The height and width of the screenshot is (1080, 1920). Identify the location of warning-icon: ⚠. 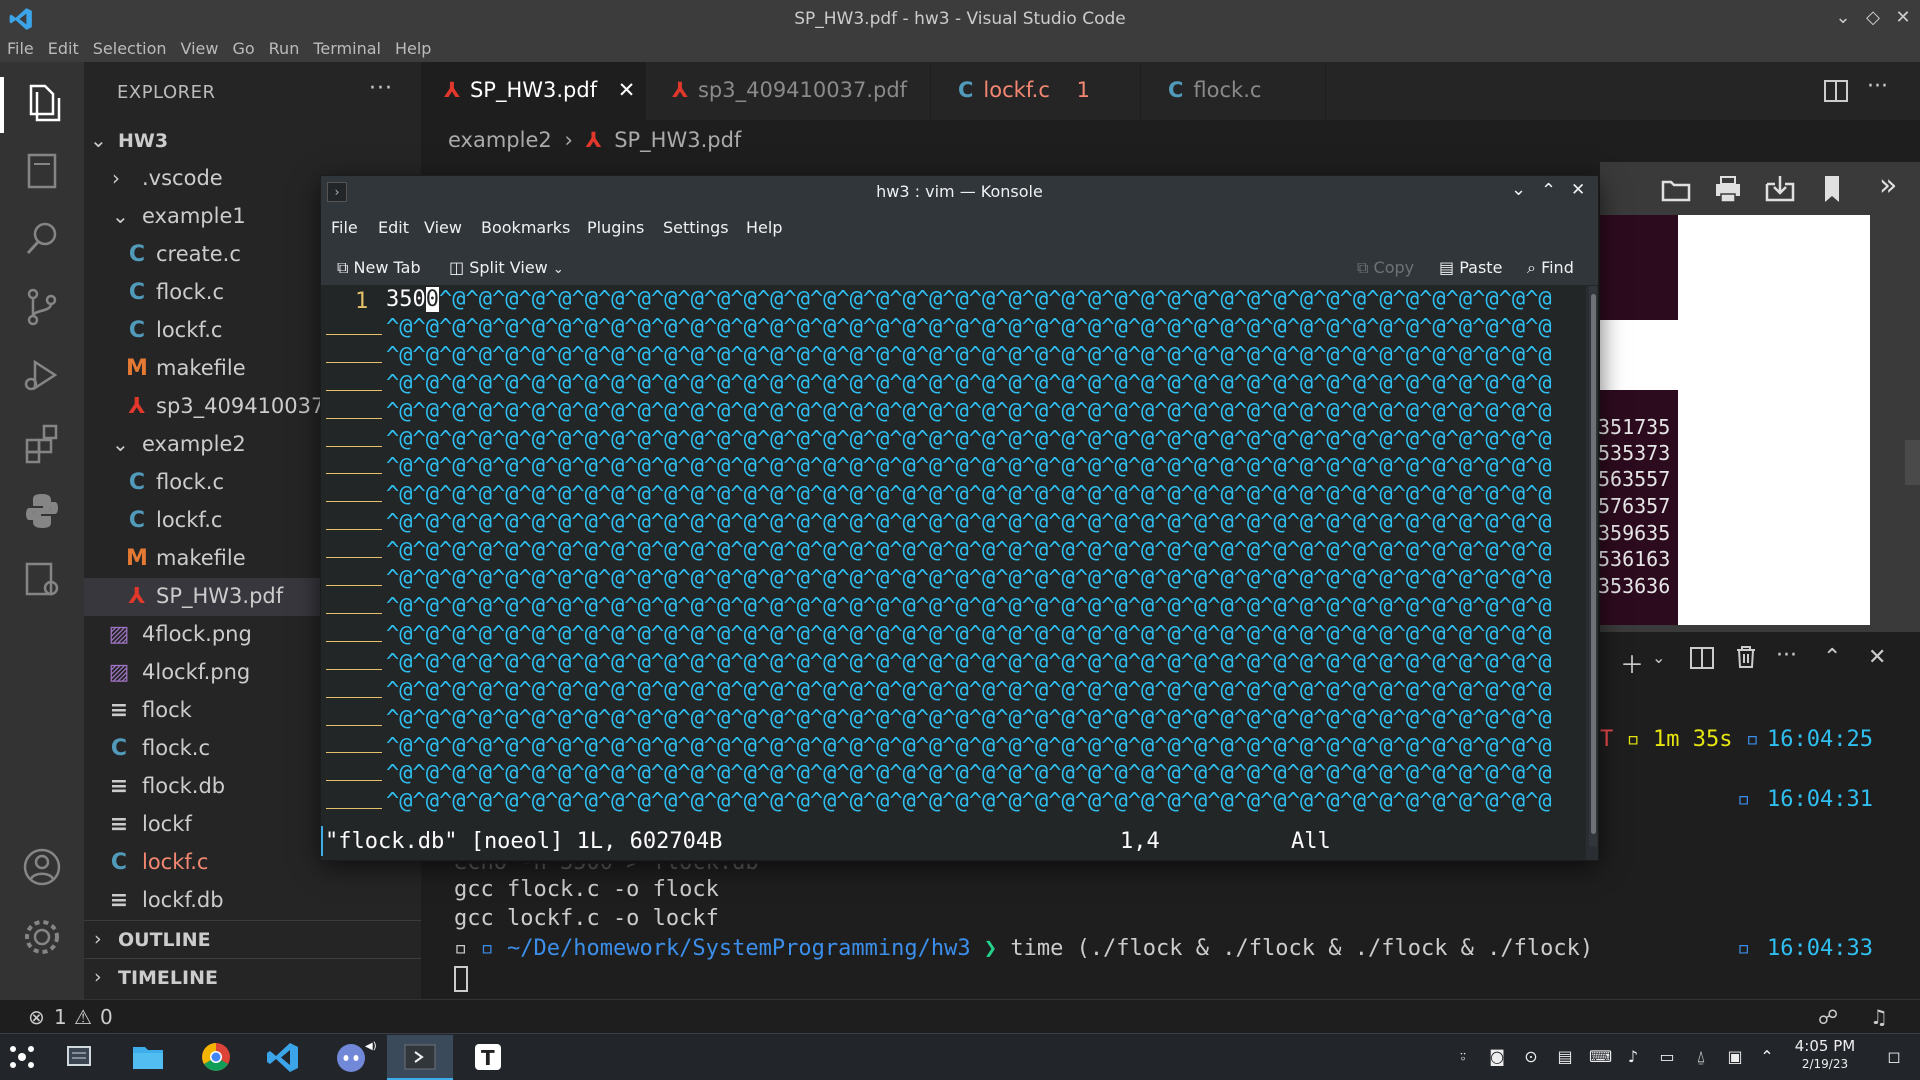
(83, 1017).